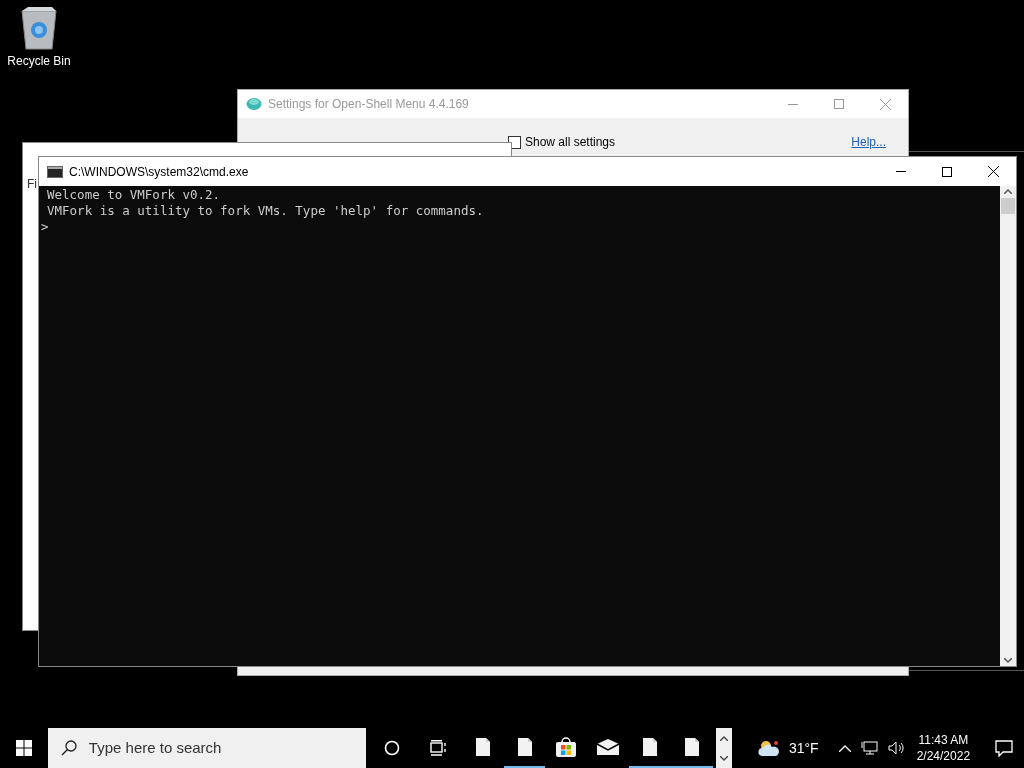  What do you see at coordinates (1004, 748) in the screenshot?
I see `speech-bubble-icon` at bounding box center [1004, 748].